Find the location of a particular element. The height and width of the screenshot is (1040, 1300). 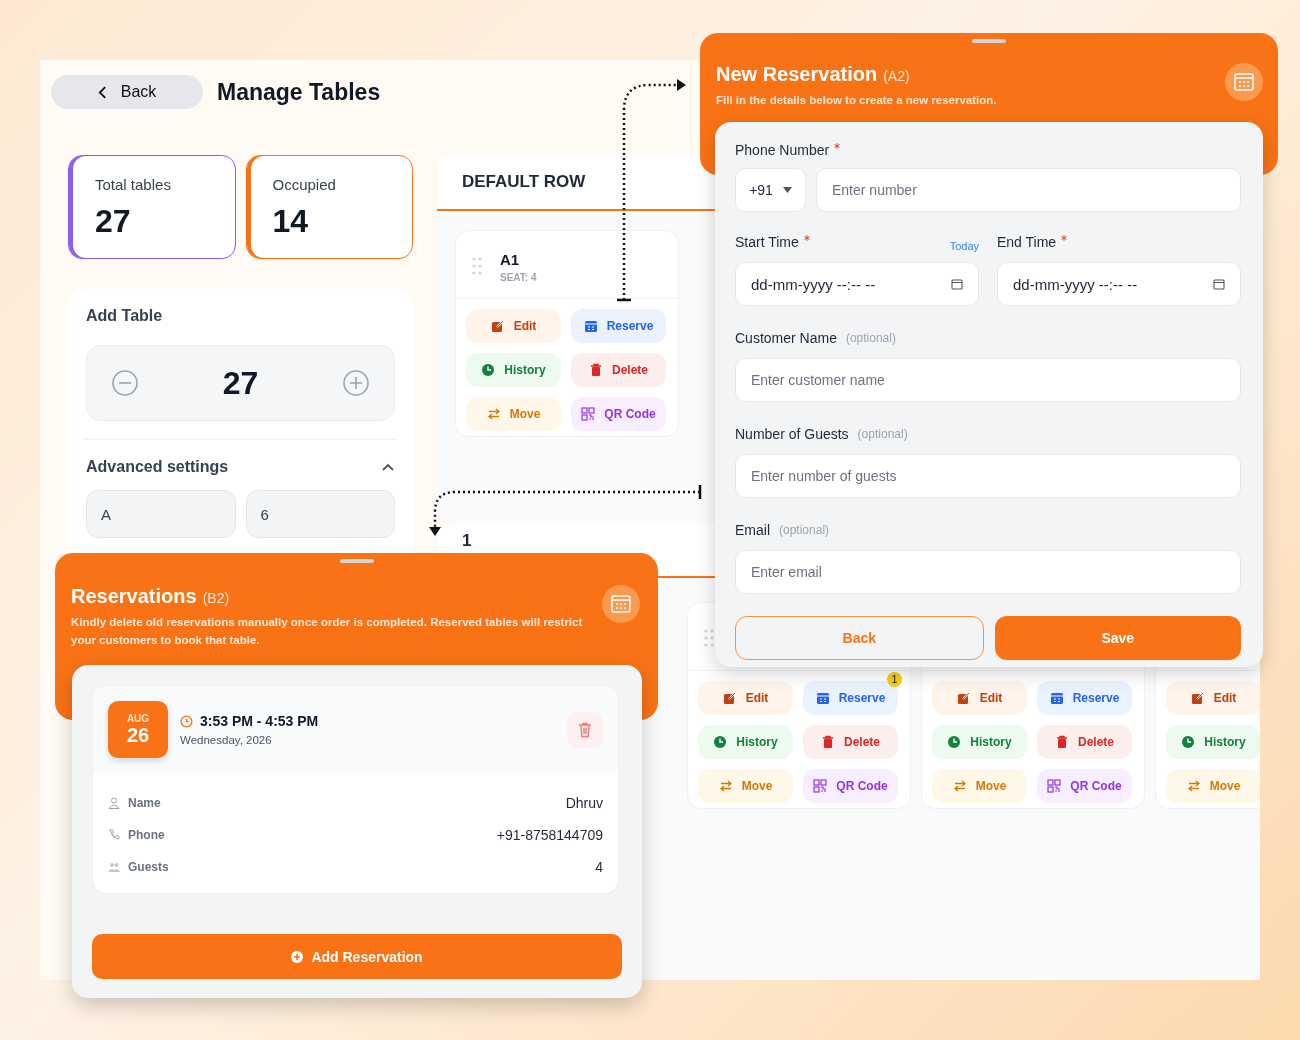

detail-value: Dhruv is located at coordinates (584, 803).